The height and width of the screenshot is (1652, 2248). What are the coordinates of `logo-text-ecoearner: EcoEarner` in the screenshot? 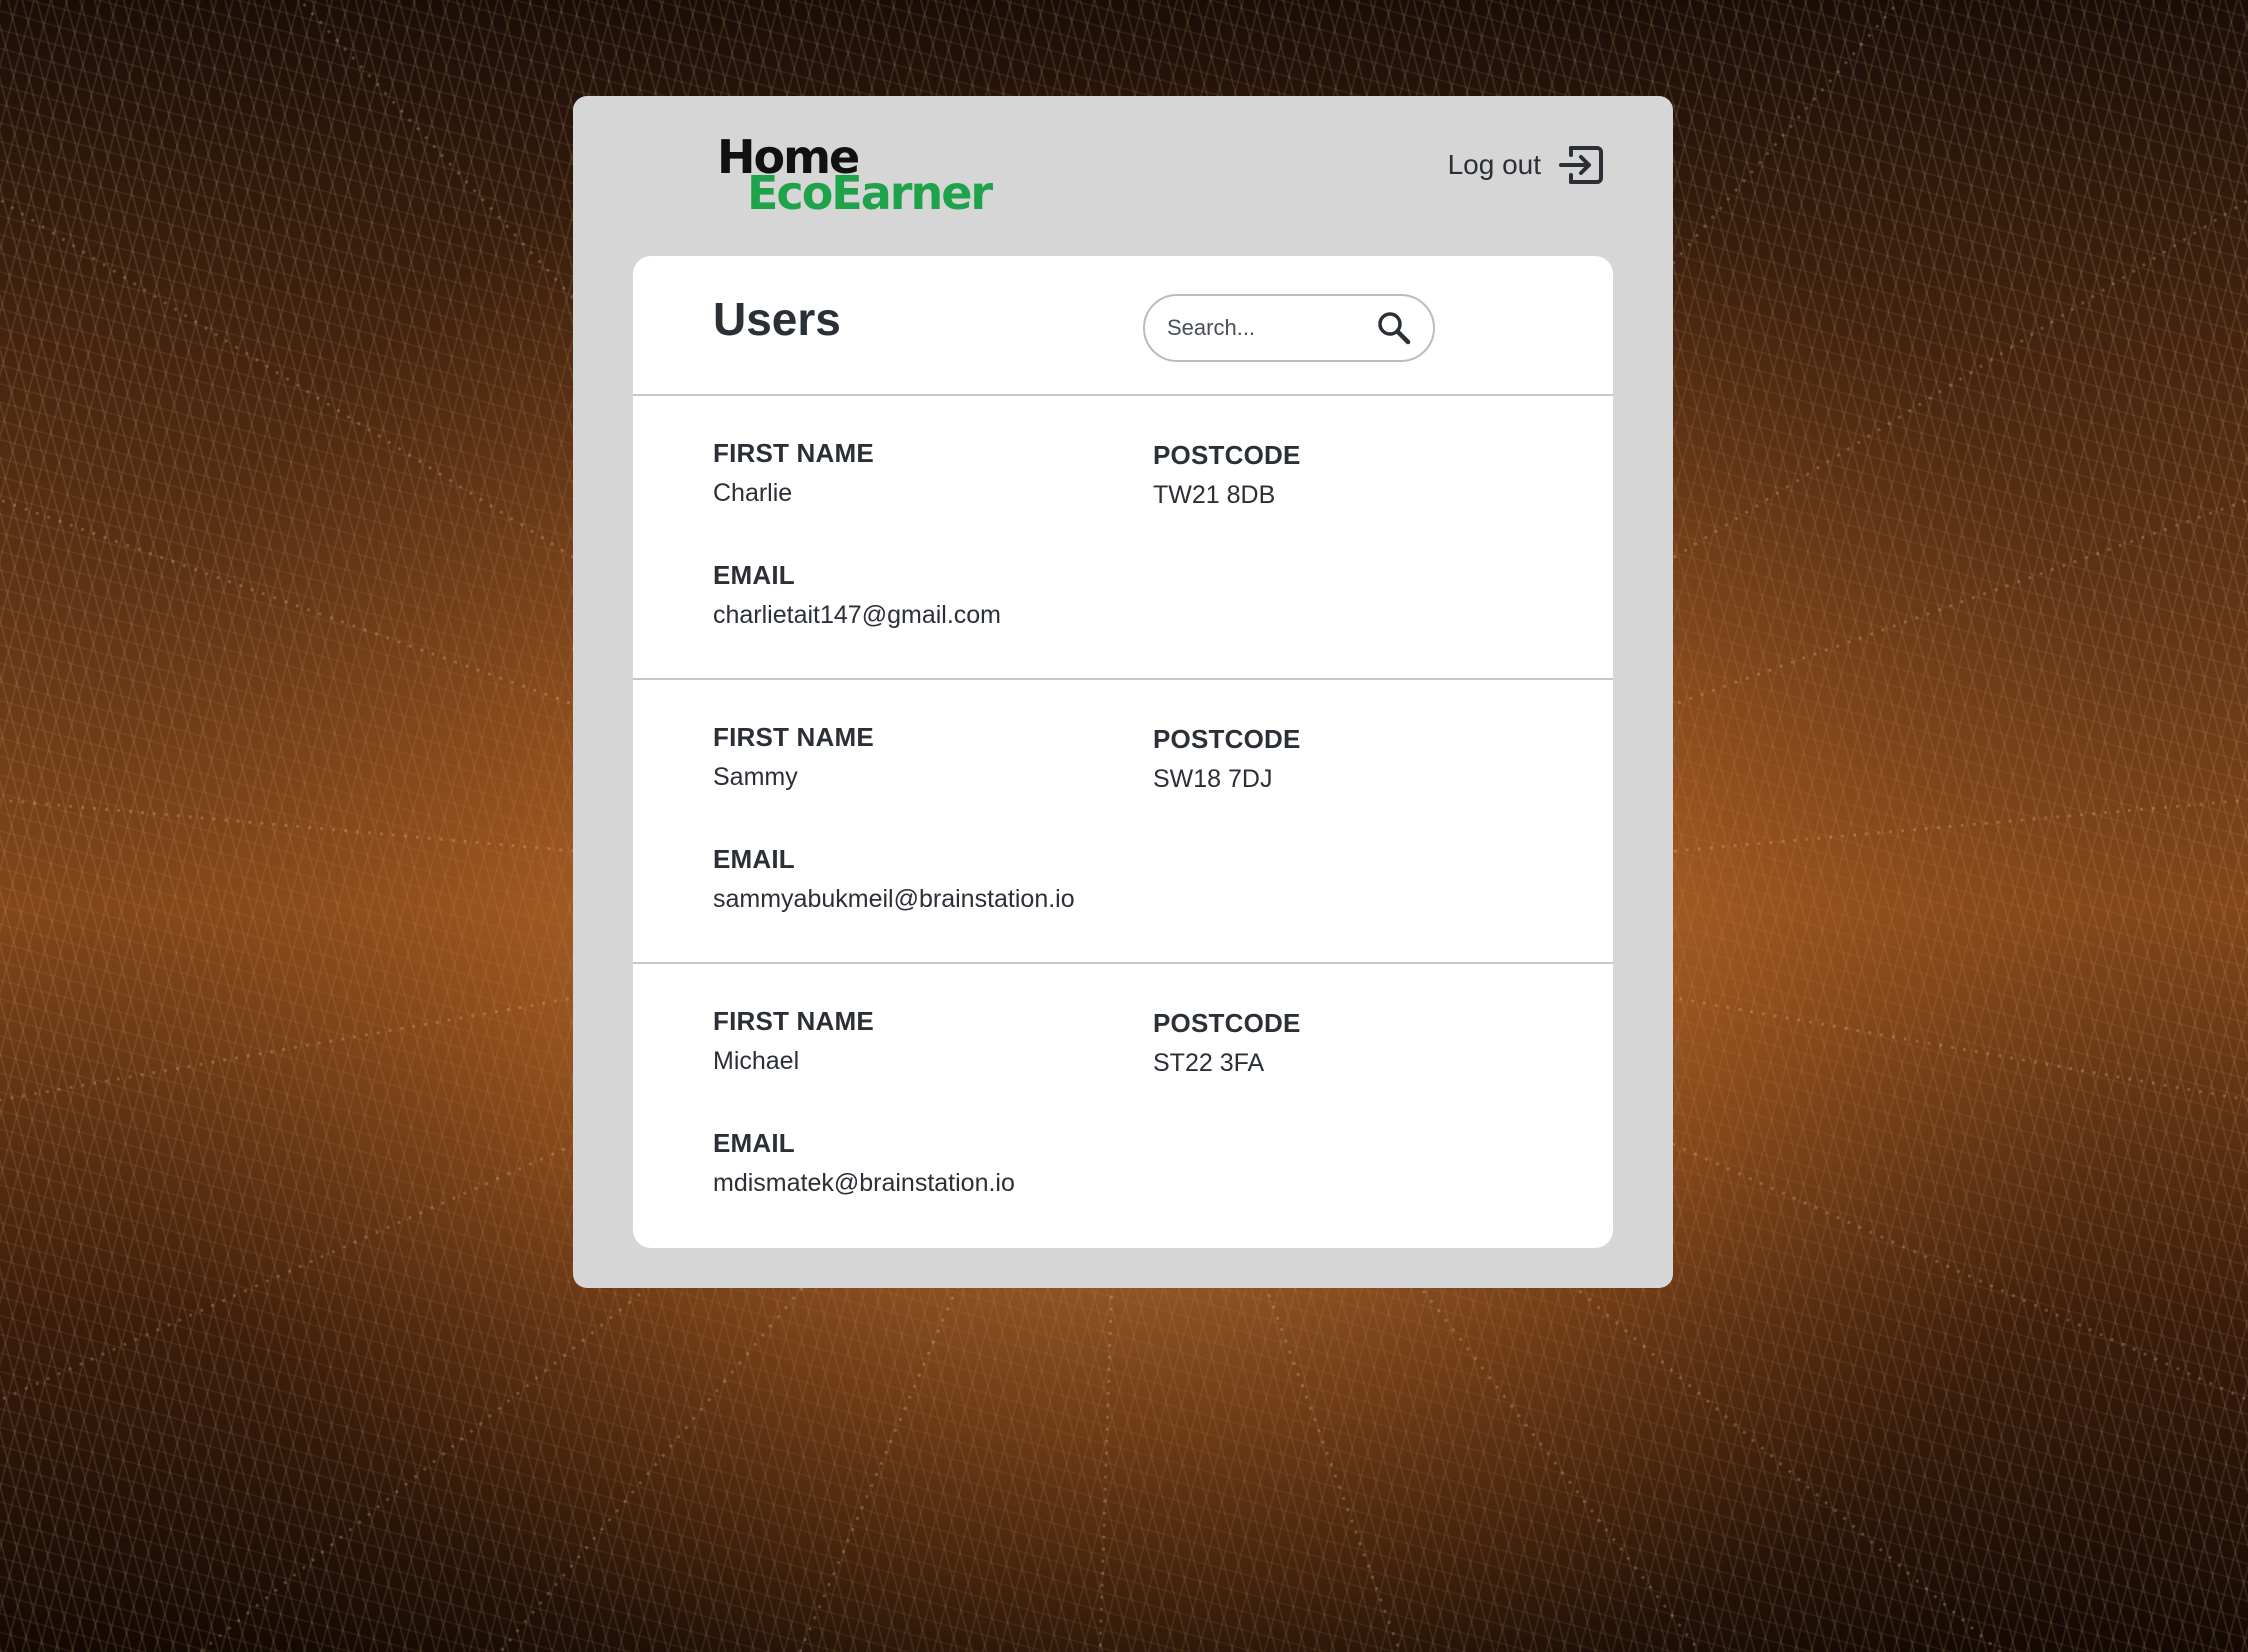 It's located at (870, 193).